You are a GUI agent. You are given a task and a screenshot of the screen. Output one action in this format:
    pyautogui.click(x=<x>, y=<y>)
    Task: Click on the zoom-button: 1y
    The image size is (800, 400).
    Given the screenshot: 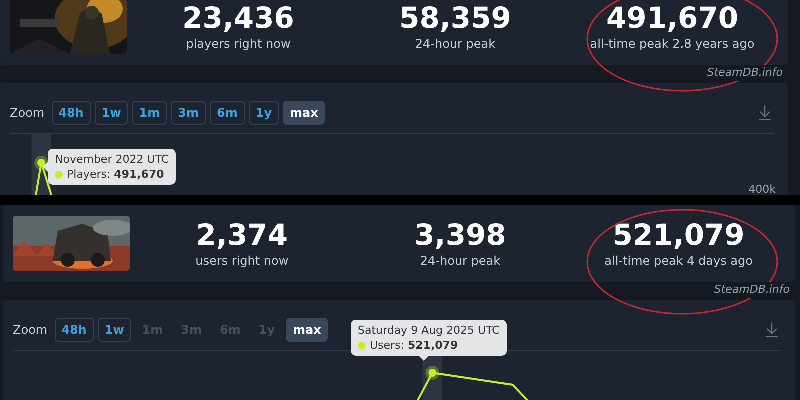 What is the action you would take?
    pyautogui.click(x=264, y=113)
    